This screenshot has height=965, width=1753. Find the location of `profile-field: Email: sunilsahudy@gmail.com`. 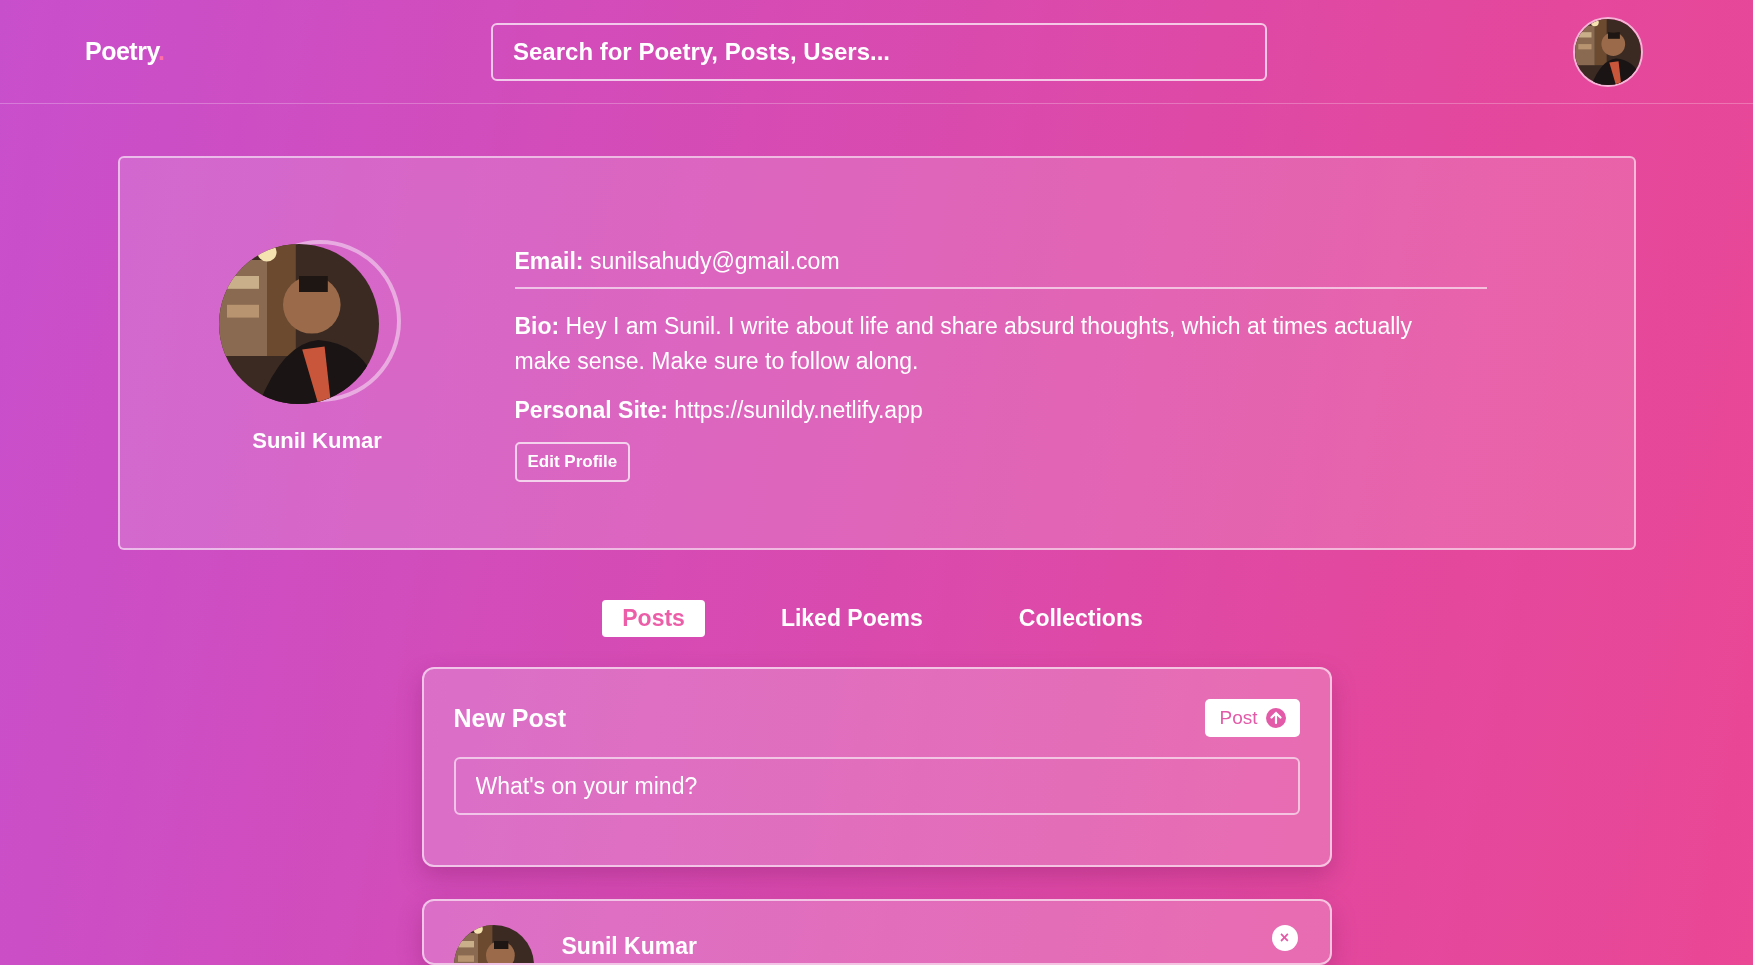

profile-field: Email: sunilsahudy@gmail.com is located at coordinates (1000, 266).